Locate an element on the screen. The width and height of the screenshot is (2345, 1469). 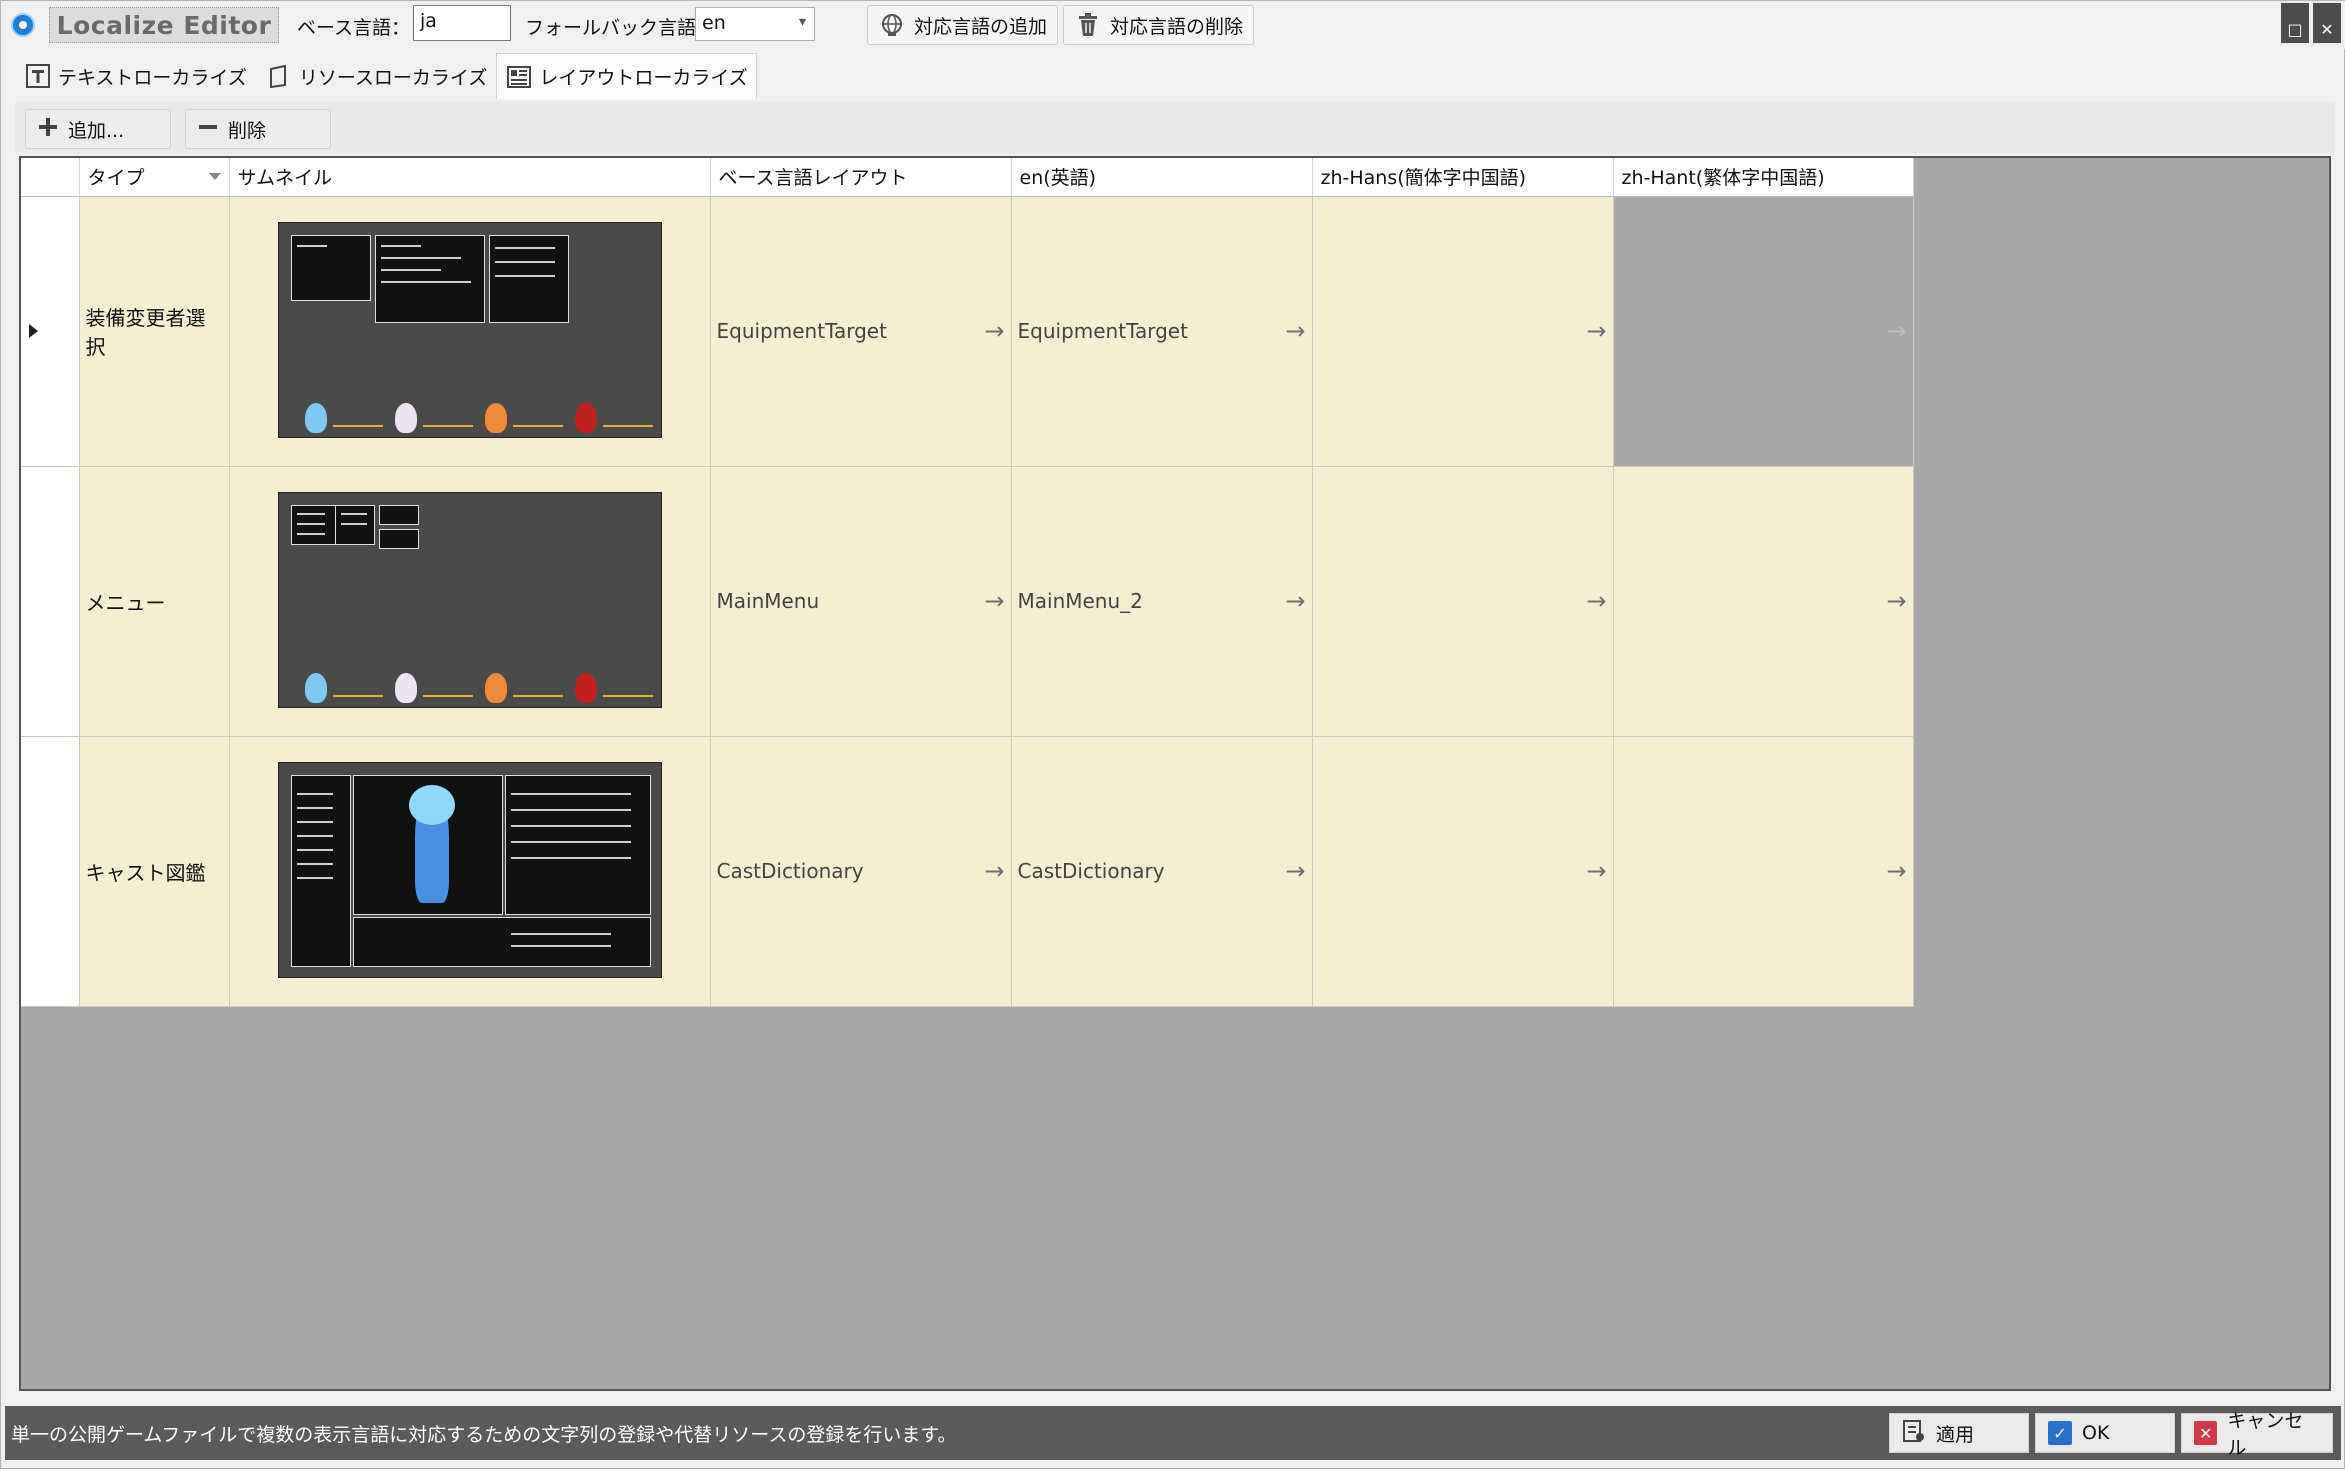
remove-language-button: 対応言語の削除 is located at coordinates (1159, 25).